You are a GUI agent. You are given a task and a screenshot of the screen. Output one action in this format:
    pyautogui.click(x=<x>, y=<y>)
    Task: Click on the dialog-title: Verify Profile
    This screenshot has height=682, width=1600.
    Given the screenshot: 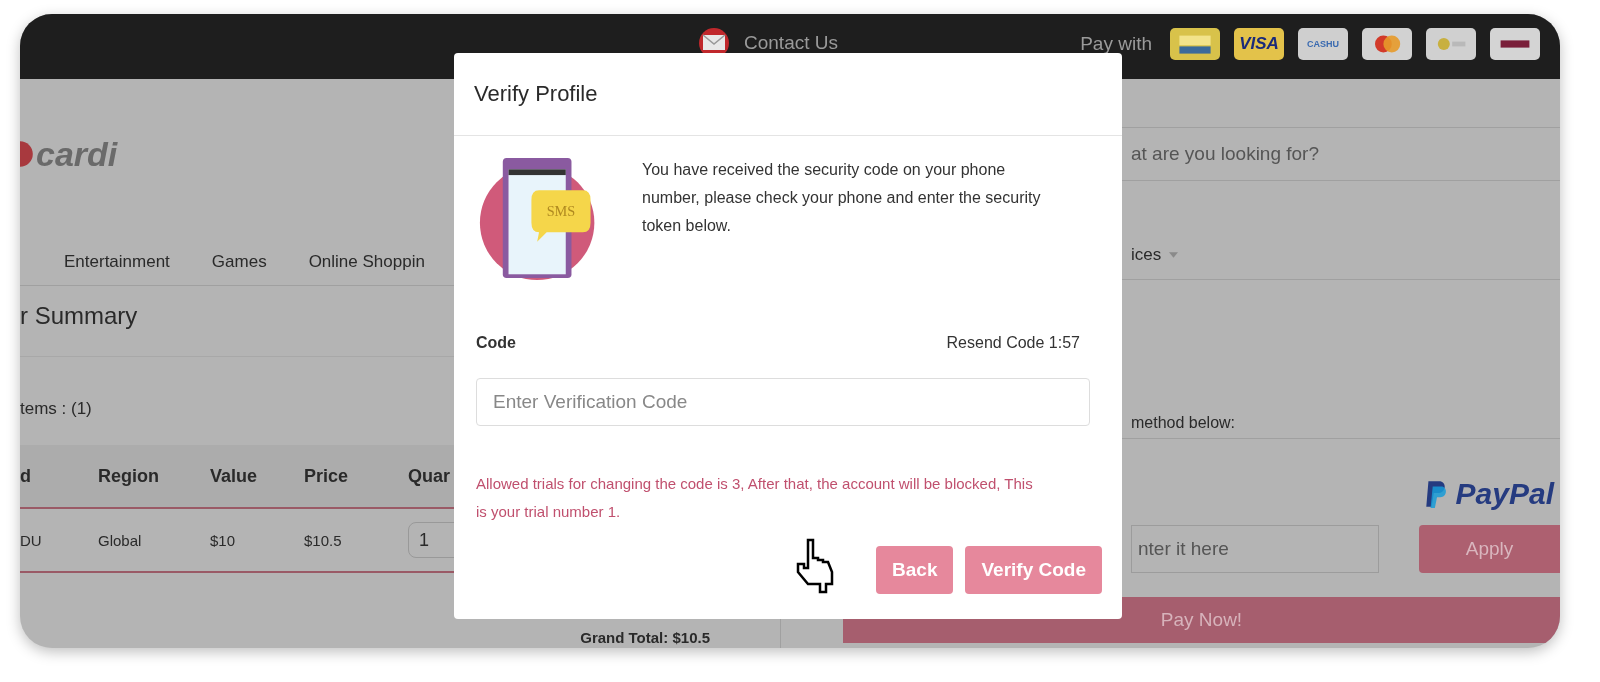 What is the action you would take?
    pyautogui.click(x=536, y=94)
    